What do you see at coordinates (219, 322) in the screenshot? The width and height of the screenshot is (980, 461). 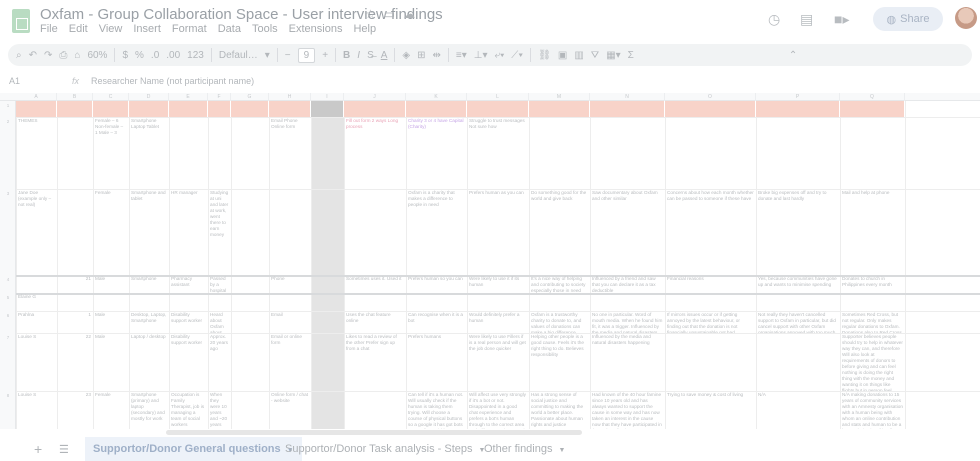 I see `table-cell: Heard about Oxfam about Oxfam` at bounding box center [219, 322].